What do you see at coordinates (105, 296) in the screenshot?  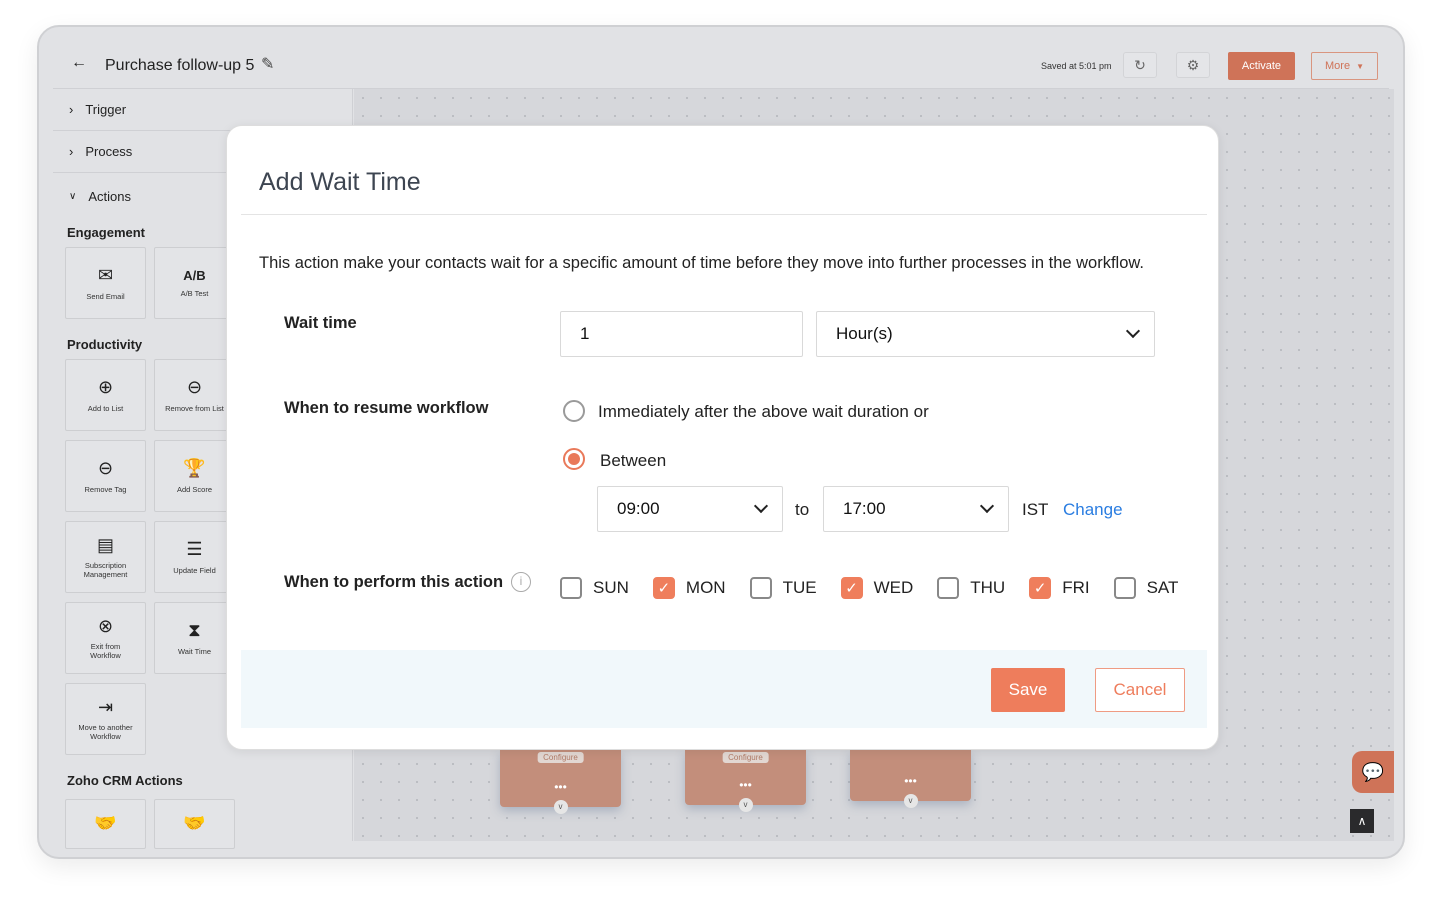 I see `tile-label: Send Email` at bounding box center [105, 296].